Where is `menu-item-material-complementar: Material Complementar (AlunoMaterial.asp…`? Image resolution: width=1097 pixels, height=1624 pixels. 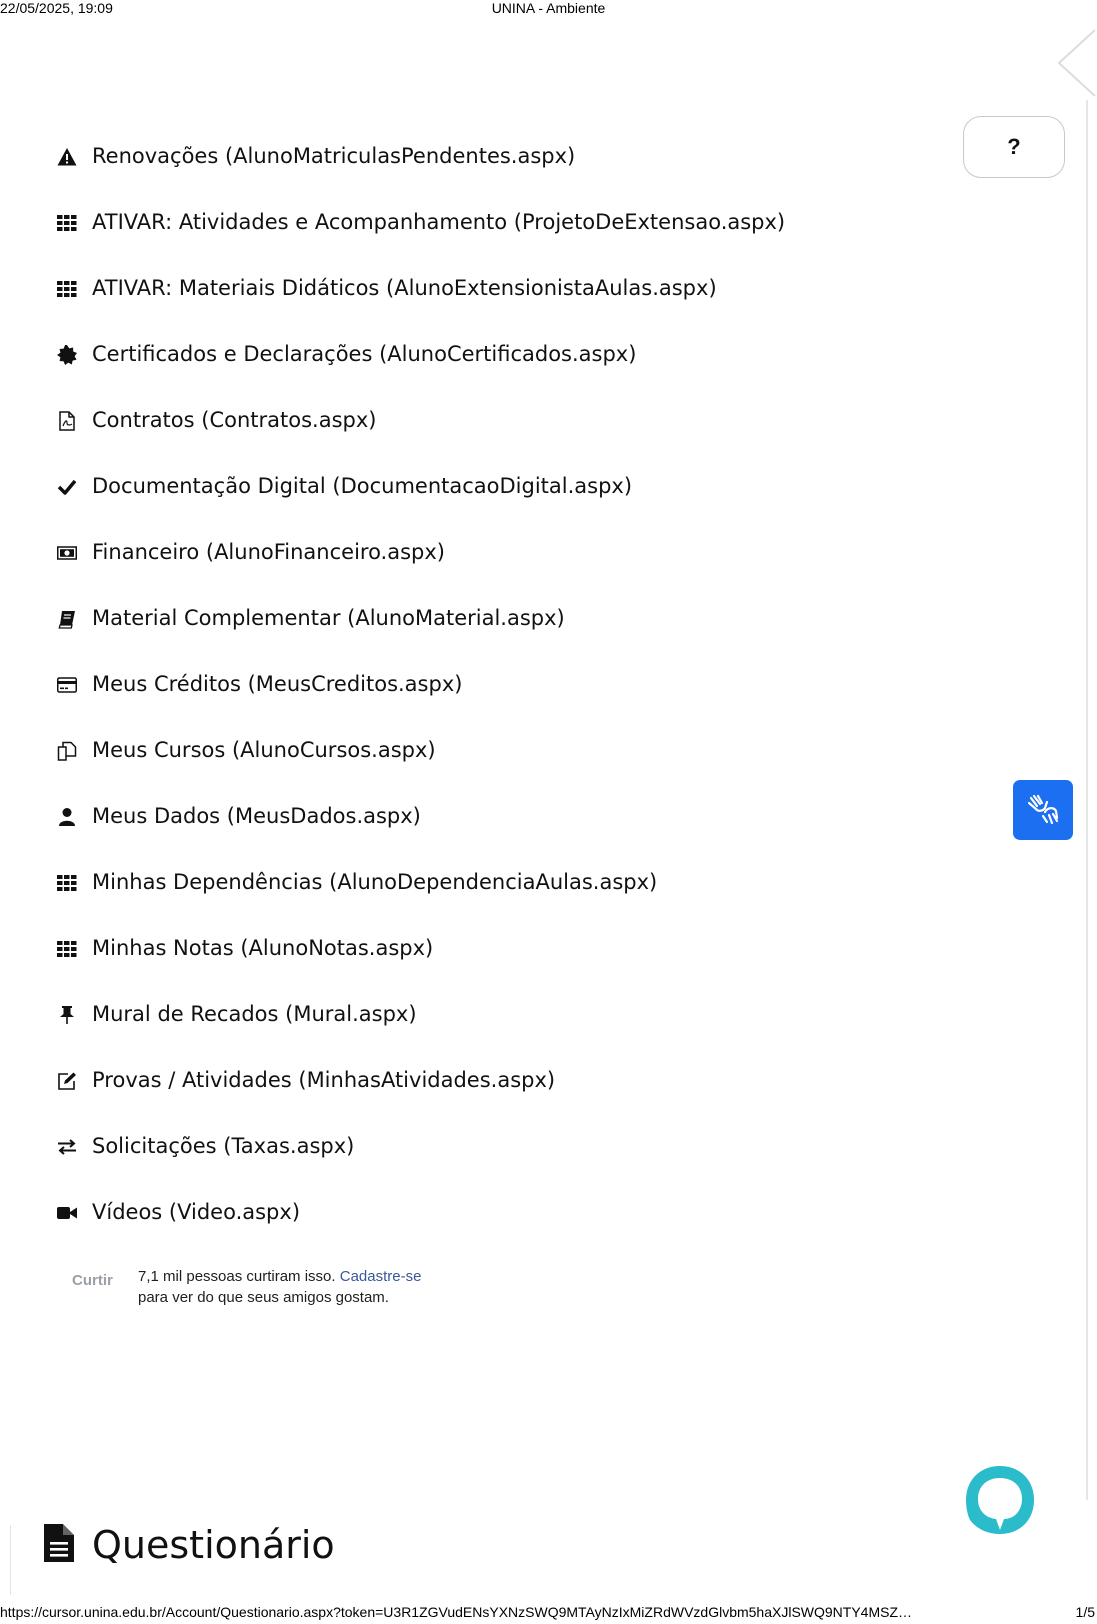
menu-item-material-complementar: Material Complementar (AlunoMaterial.asp… is located at coordinates (420, 641).